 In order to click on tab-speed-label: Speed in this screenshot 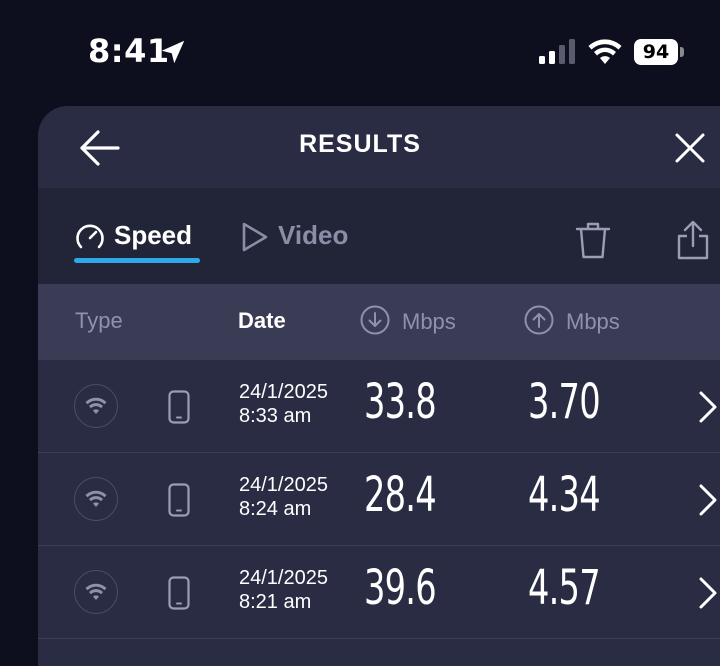, I will do `click(153, 235)`.